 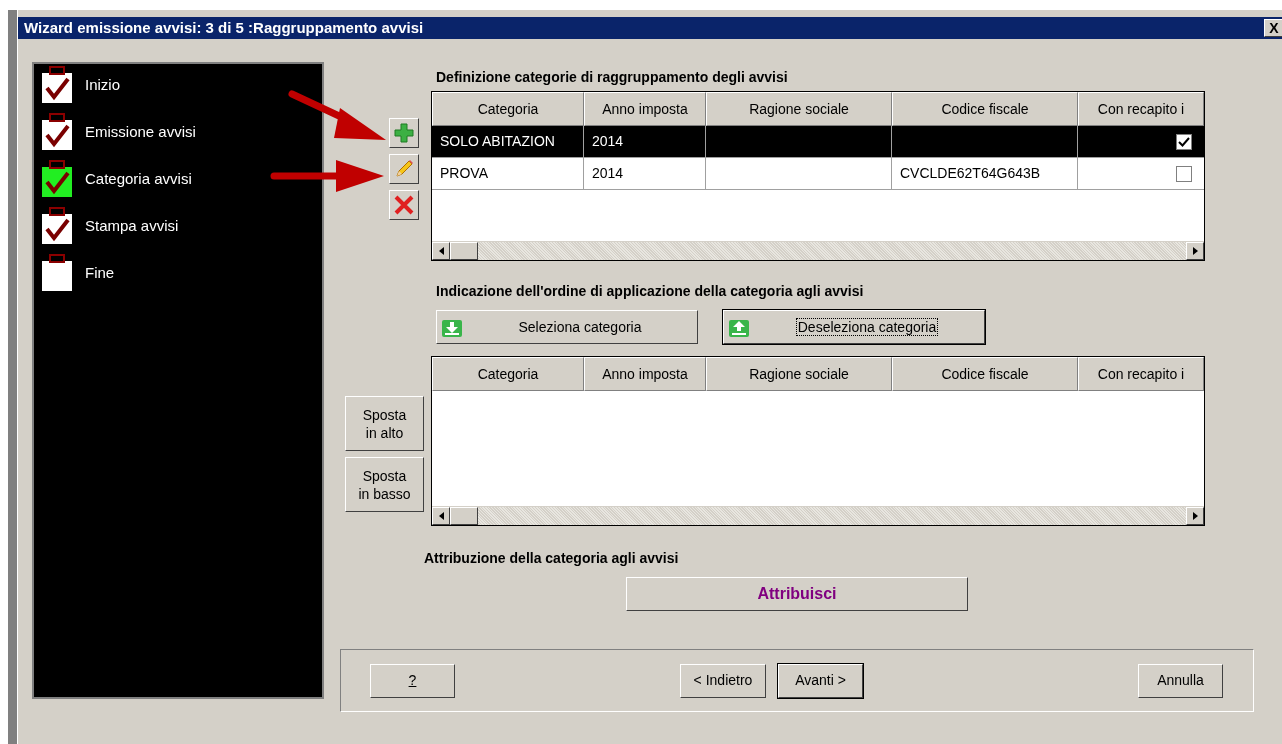 What do you see at coordinates (612, 77) in the screenshot?
I see `section-heading: Definizione categorie di raggruppamento degli avvisi` at bounding box center [612, 77].